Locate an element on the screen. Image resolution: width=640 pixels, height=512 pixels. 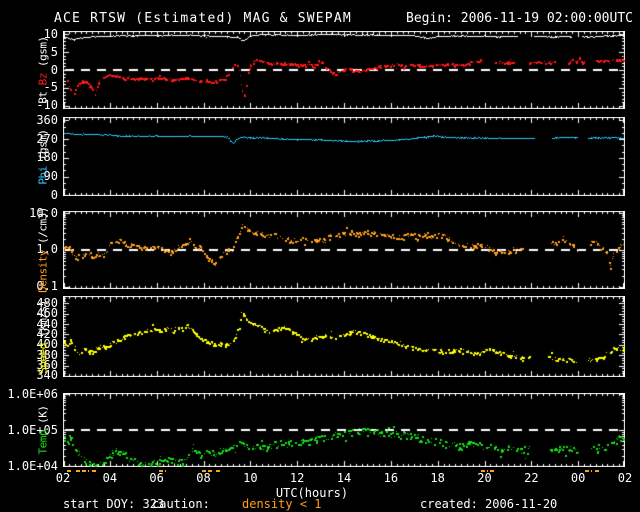
y-tick-label: 270 is located at coordinates (47, 138).